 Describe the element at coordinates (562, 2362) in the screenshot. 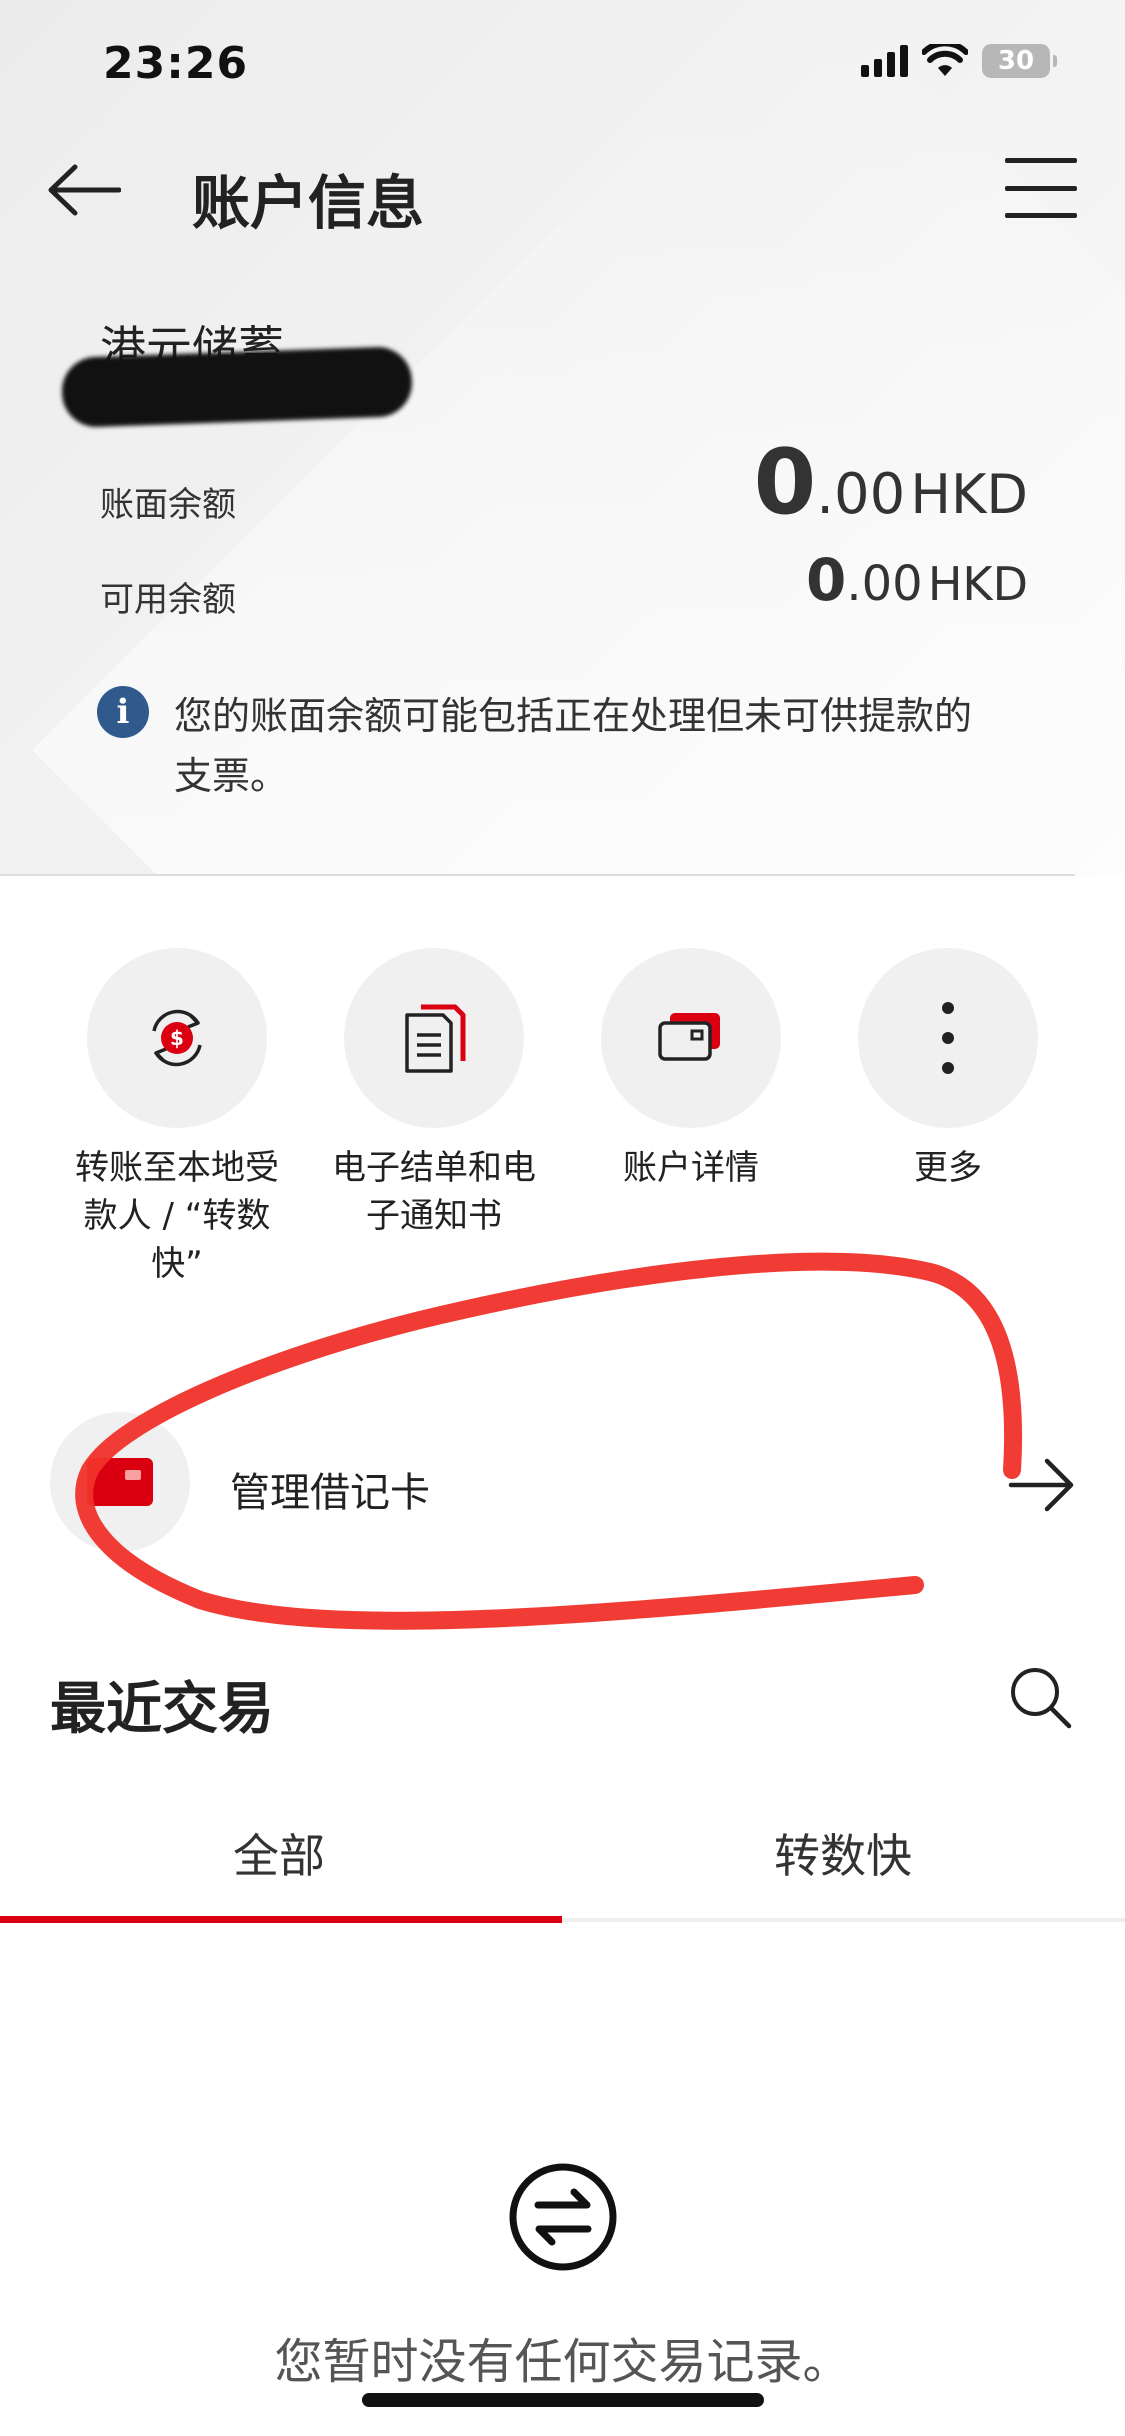

I see `empty-state-text: 您暂时没有任何交易记录。` at that location.